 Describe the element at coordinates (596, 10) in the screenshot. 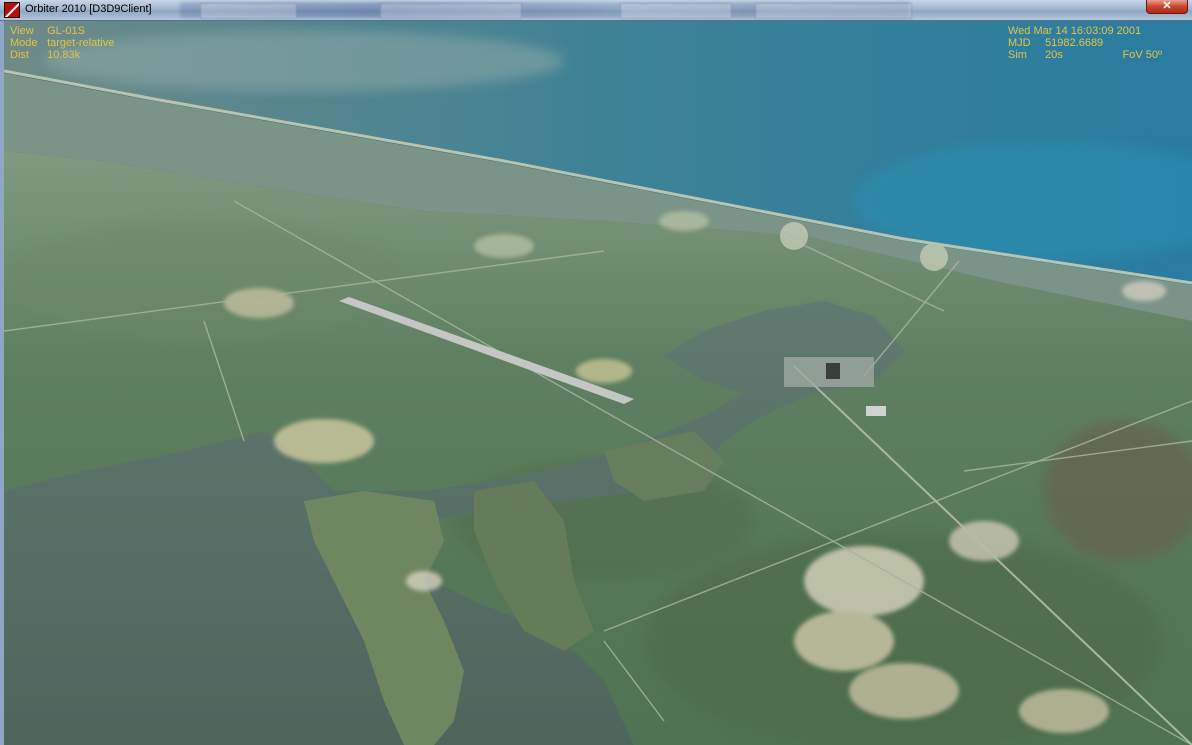

I see `title-bar: Orbiter 2010 [D3D9Client] ✕` at that location.